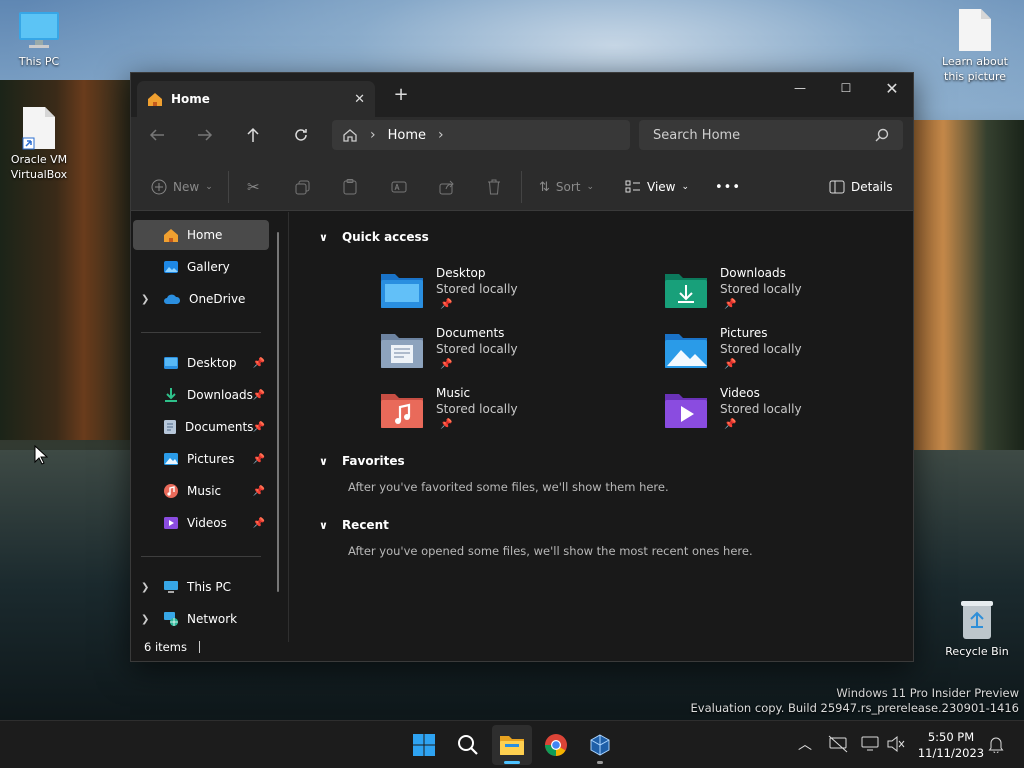 This screenshot has height=768, width=1024. I want to click on taskbar-virtualbox, so click(600, 745).